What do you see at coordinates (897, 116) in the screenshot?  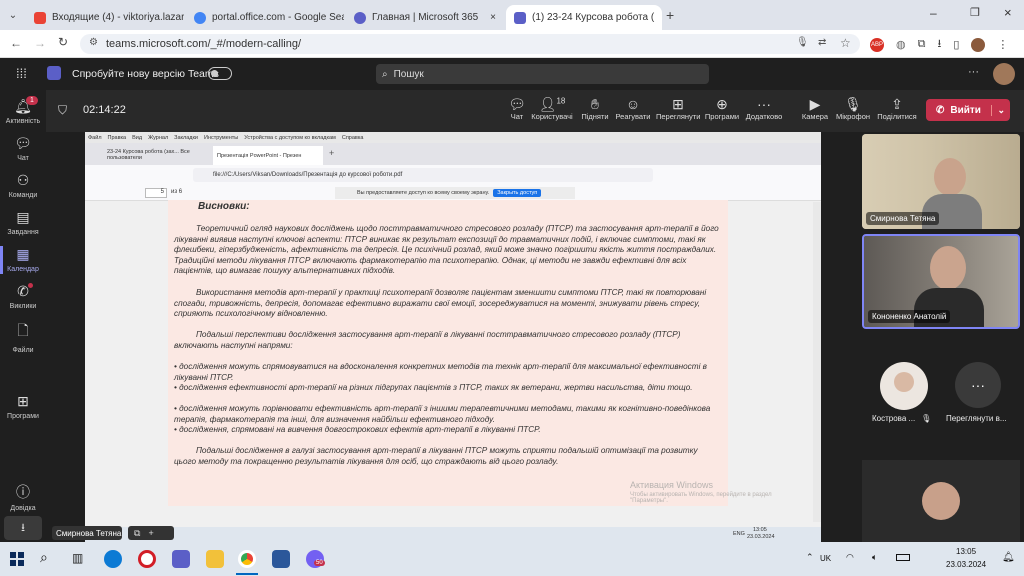 I see `toolbar-label: Поділитися` at bounding box center [897, 116].